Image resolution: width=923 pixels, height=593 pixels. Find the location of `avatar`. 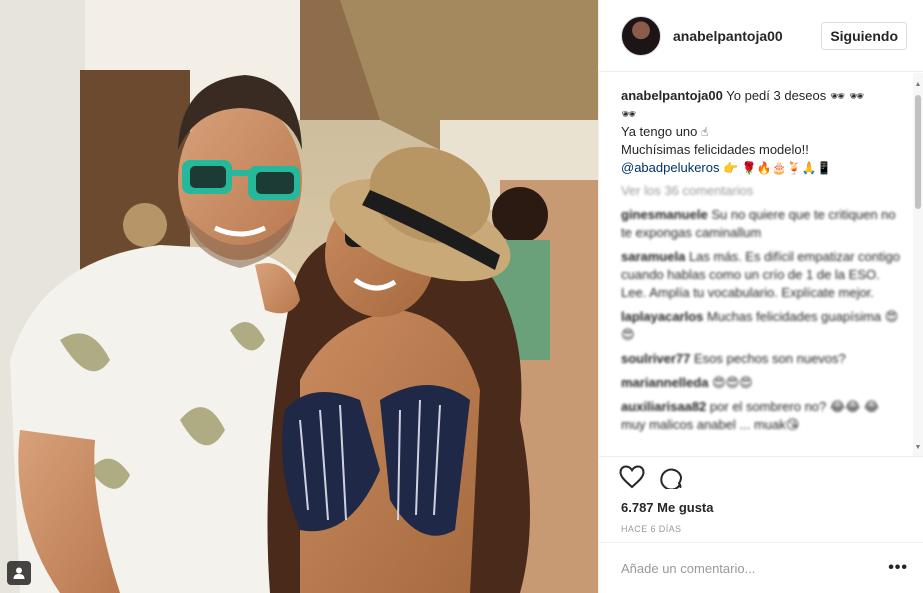

avatar is located at coordinates (641, 35).